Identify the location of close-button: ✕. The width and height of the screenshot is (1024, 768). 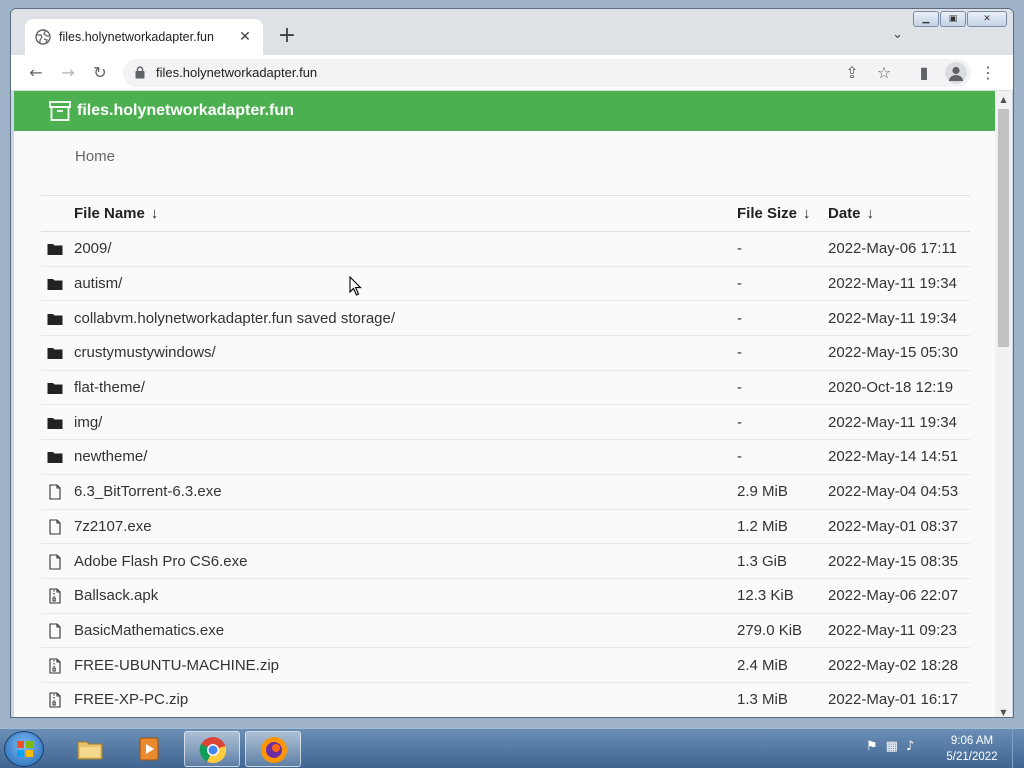
(987, 19).